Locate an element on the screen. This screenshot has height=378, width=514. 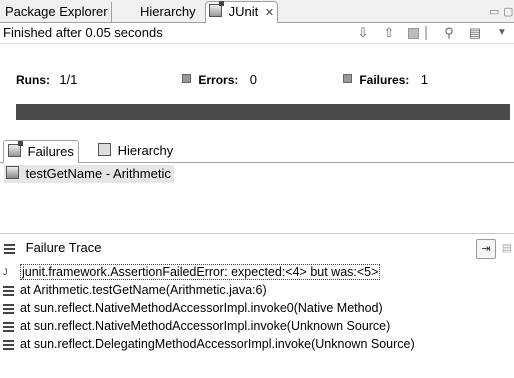
failure-icon is located at coordinates (347, 78).